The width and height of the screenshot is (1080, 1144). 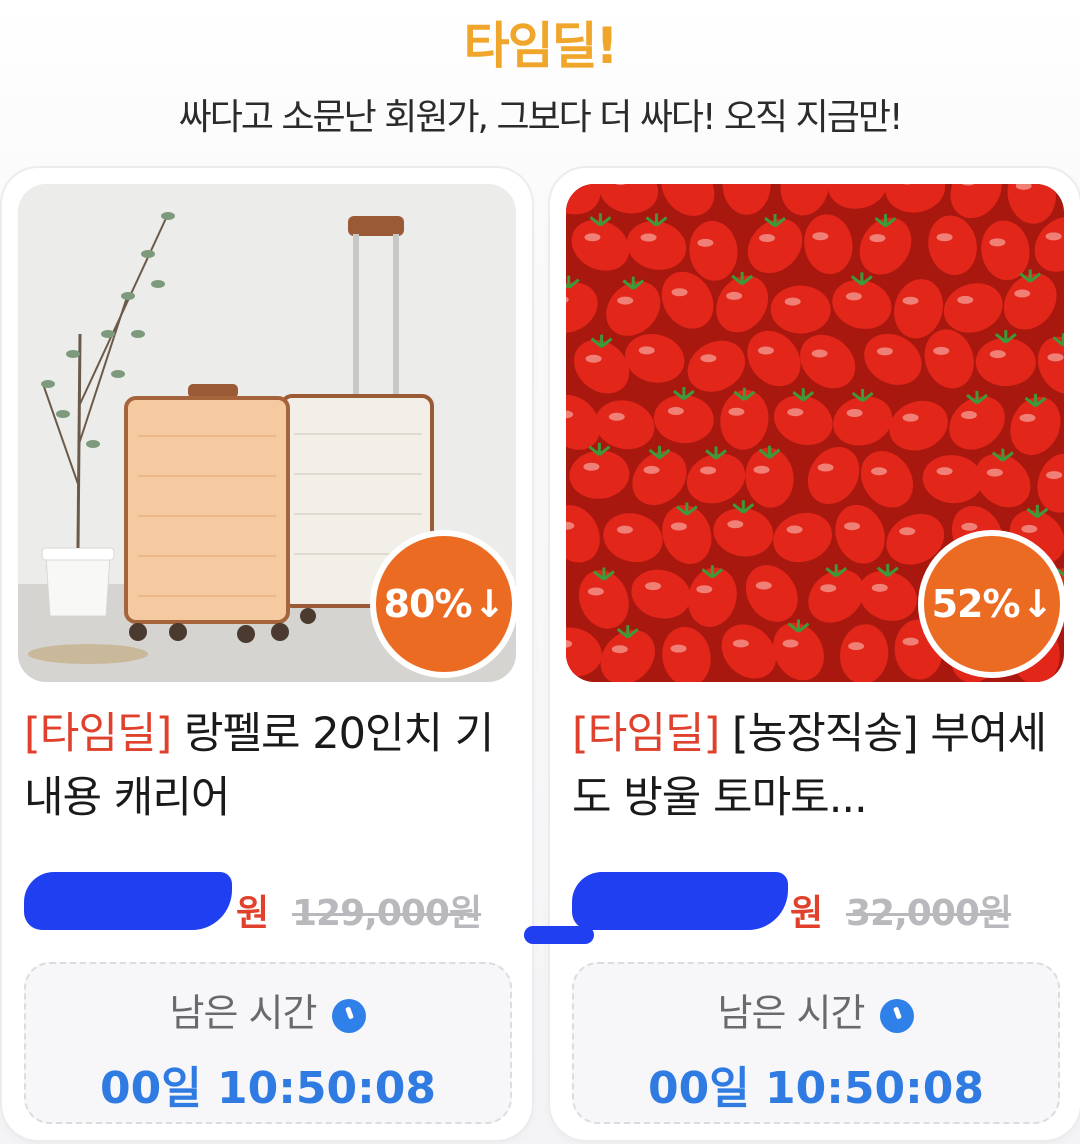 What do you see at coordinates (976, 604) in the screenshot?
I see `discount-percent: 52%` at bounding box center [976, 604].